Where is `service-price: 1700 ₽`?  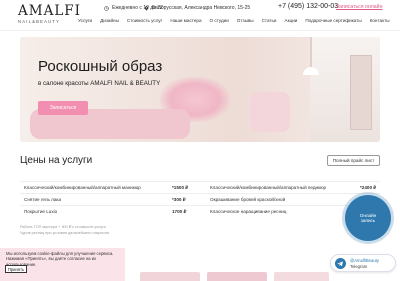
service-price: 1700 ₽ is located at coordinates (179, 211).